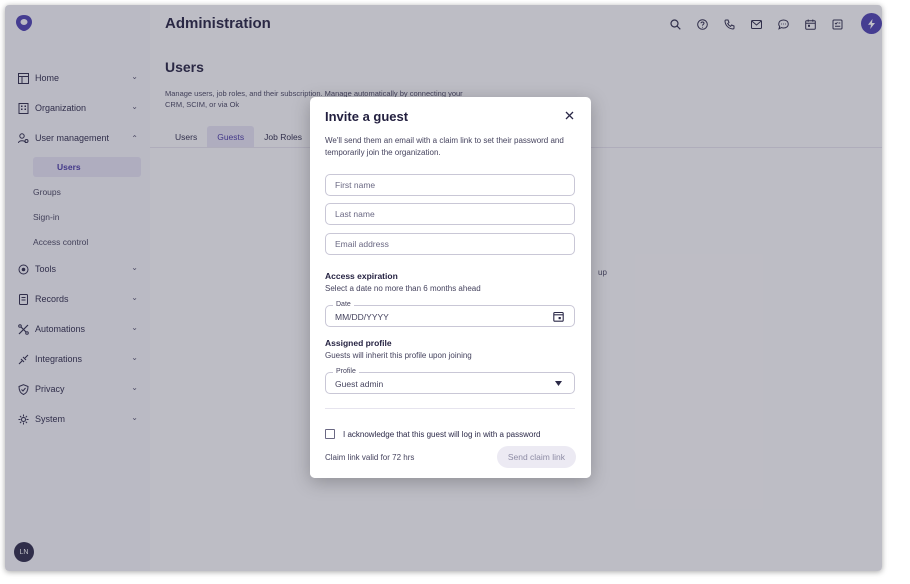 This screenshot has width=910, height=584. What do you see at coordinates (450, 244) in the screenshot?
I see `email-input` at bounding box center [450, 244].